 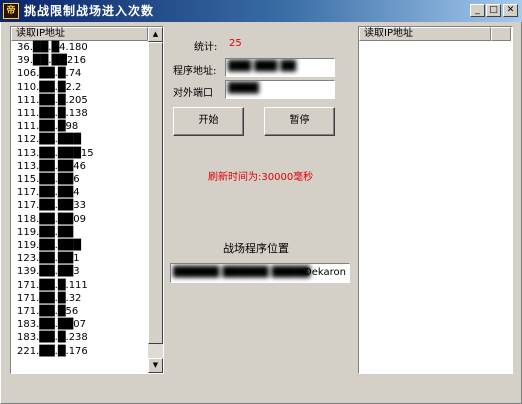 I want to click on battlefield-path-suffix: Dekaron, so click(x=325, y=272).